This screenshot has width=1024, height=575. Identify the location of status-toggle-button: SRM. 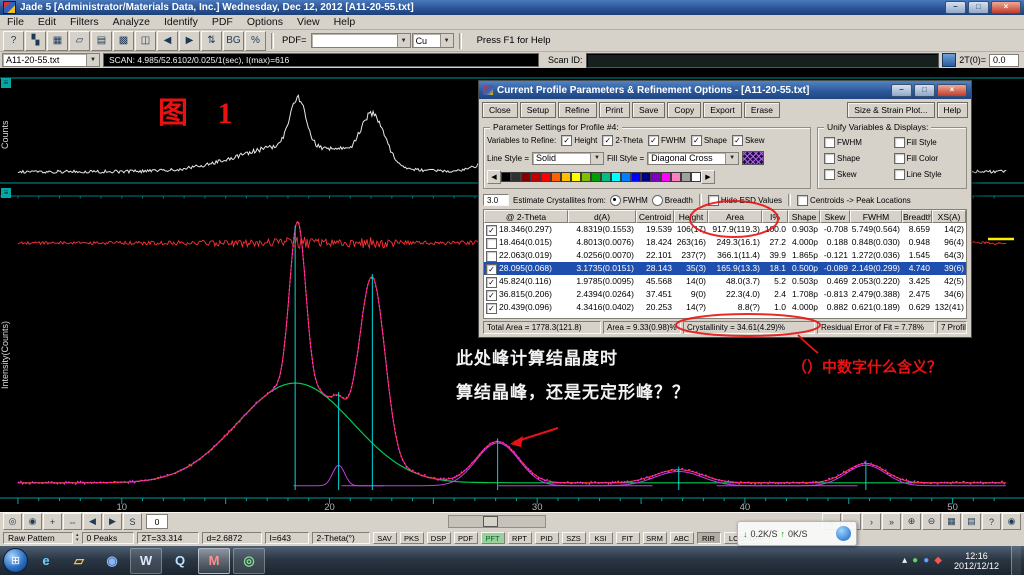
(654, 538).